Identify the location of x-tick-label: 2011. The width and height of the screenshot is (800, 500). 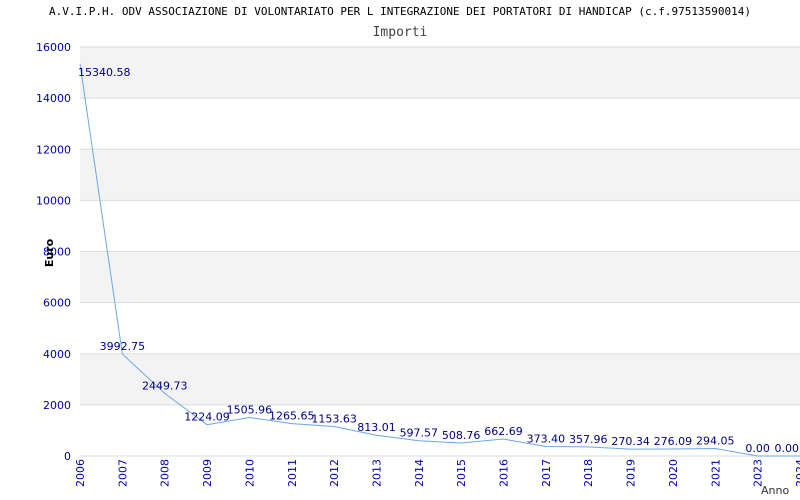
(292, 473).